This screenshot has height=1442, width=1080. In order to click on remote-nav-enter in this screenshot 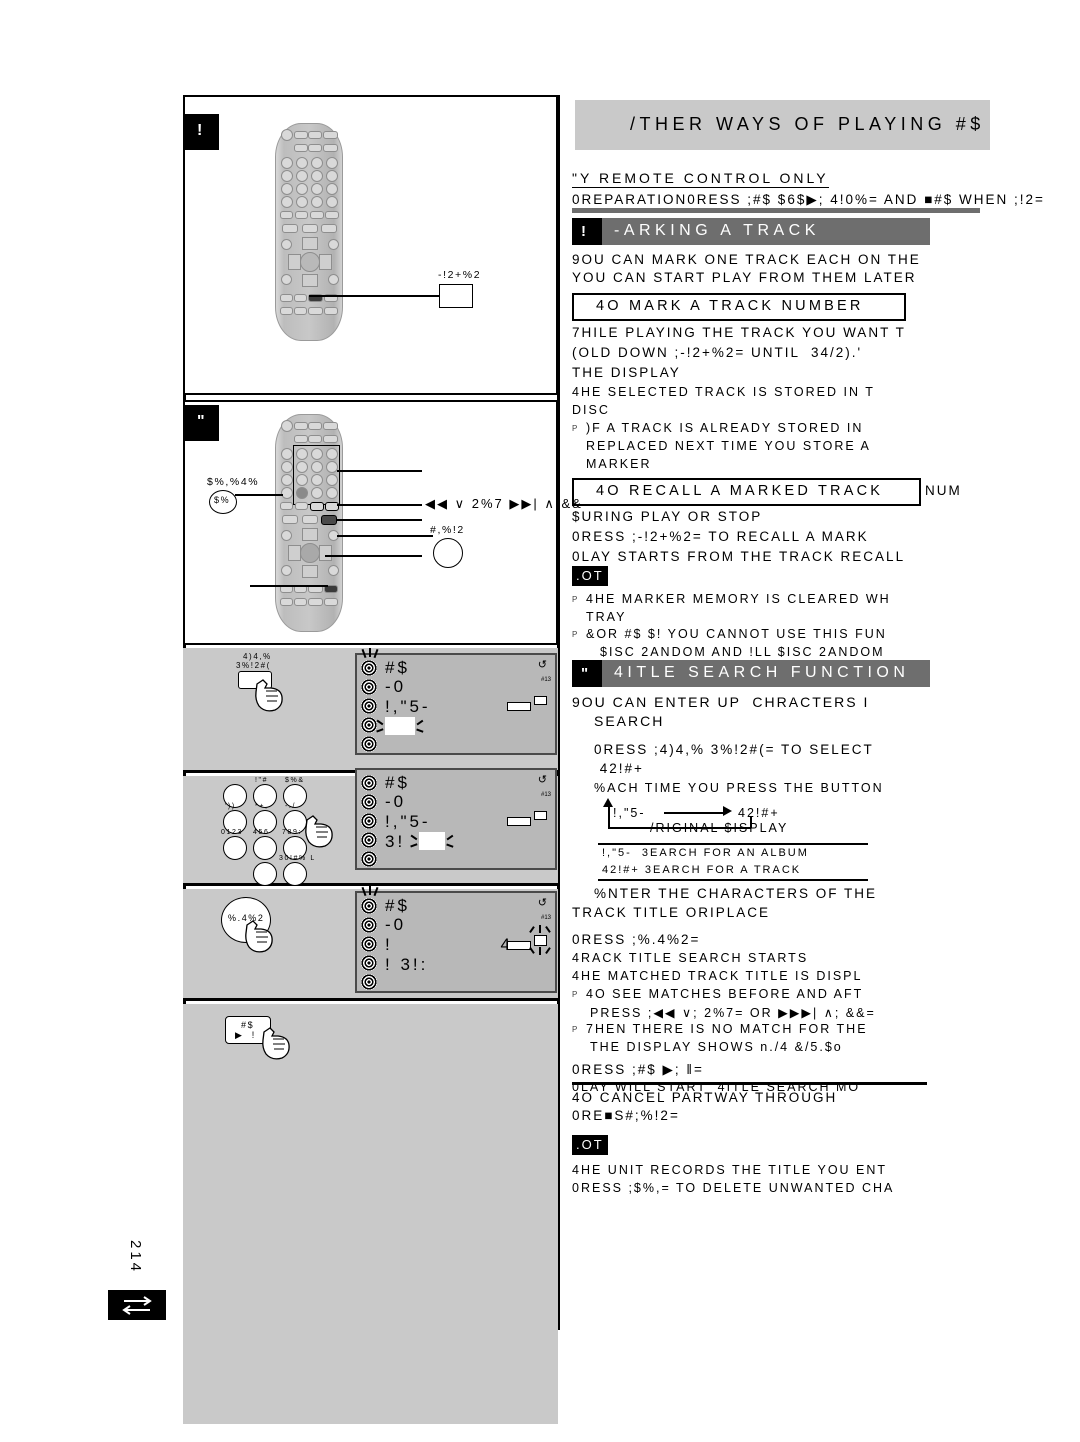, I will do `click(310, 262)`.